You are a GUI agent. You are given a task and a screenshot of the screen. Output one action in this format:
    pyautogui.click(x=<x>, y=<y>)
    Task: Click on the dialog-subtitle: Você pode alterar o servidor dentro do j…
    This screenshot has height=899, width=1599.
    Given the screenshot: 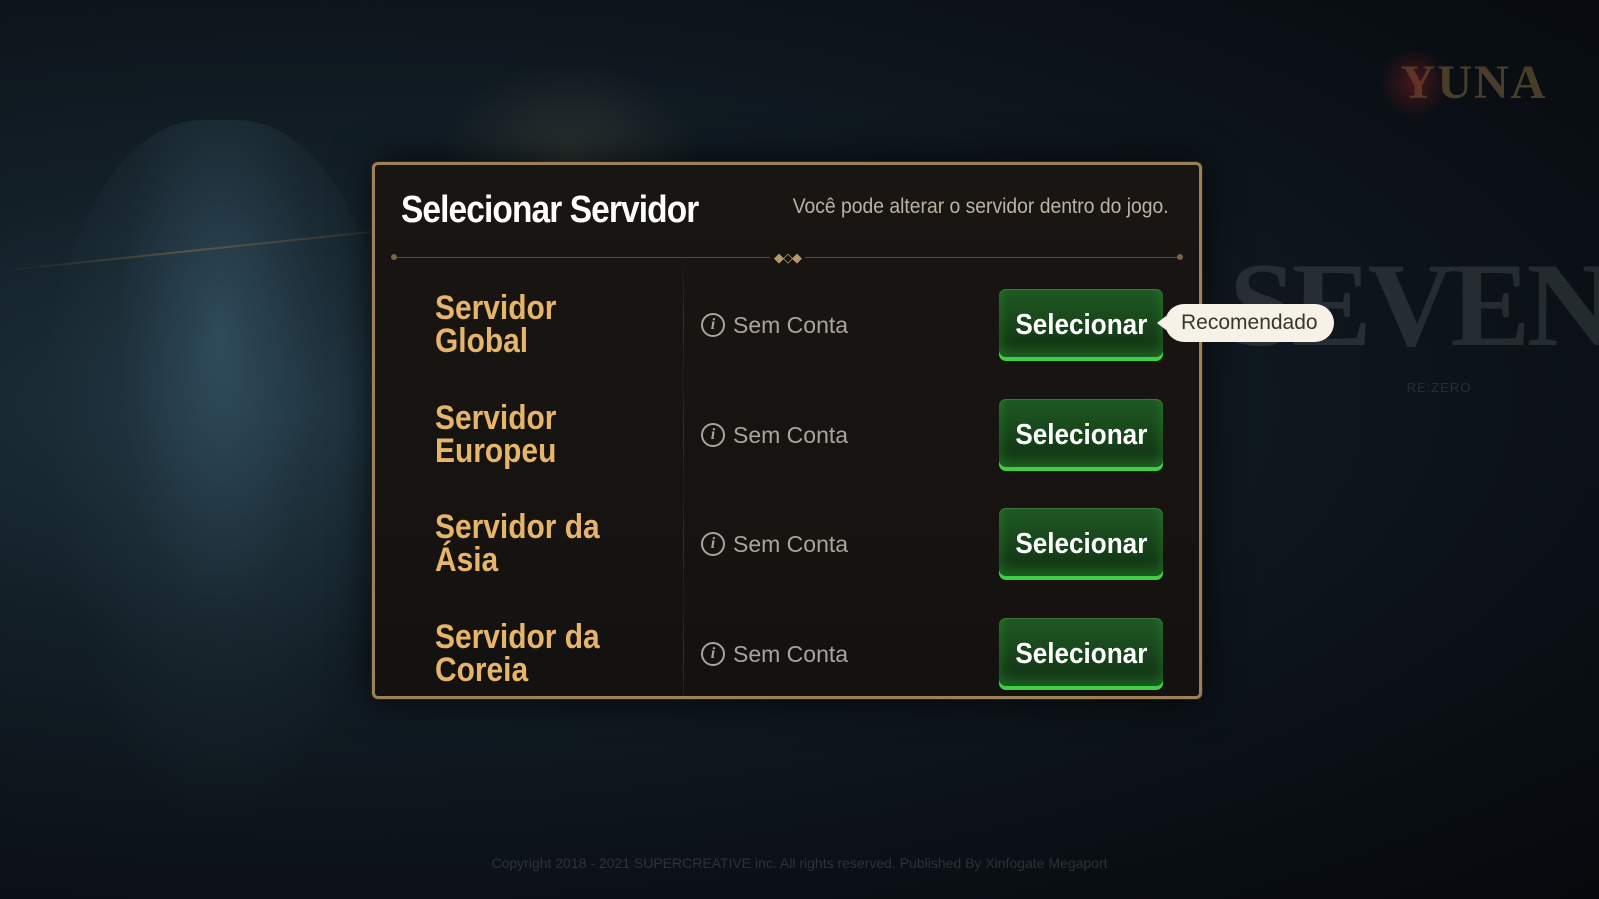 What is the action you would take?
    pyautogui.click(x=981, y=206)
    